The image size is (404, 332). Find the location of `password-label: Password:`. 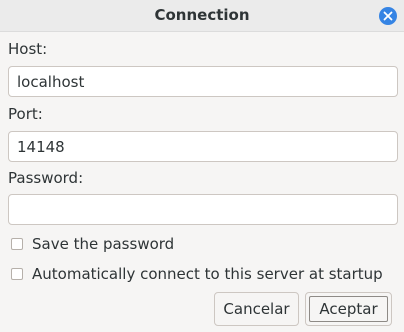

password-label: Password: is located at coordinates (46, 178).